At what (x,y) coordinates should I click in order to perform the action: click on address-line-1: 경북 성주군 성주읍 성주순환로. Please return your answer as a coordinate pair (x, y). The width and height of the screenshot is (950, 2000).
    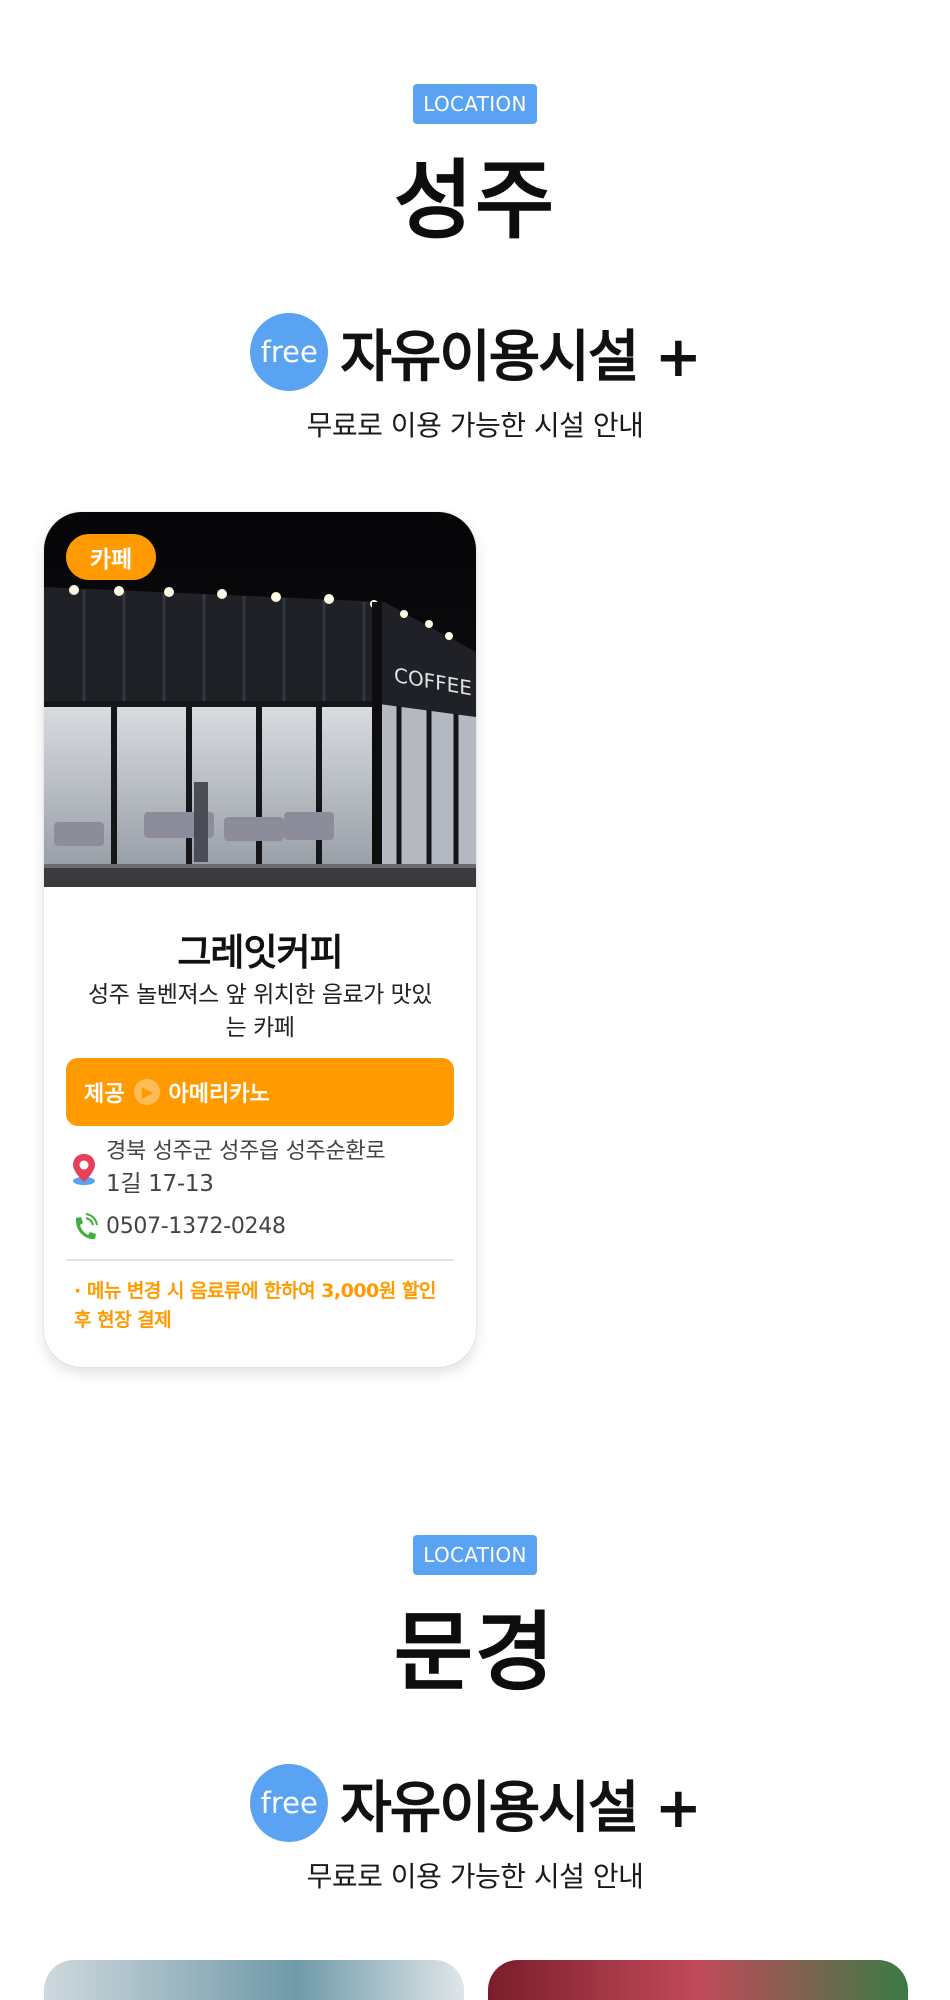
    Looking at the image, I should click on (246, 1151).